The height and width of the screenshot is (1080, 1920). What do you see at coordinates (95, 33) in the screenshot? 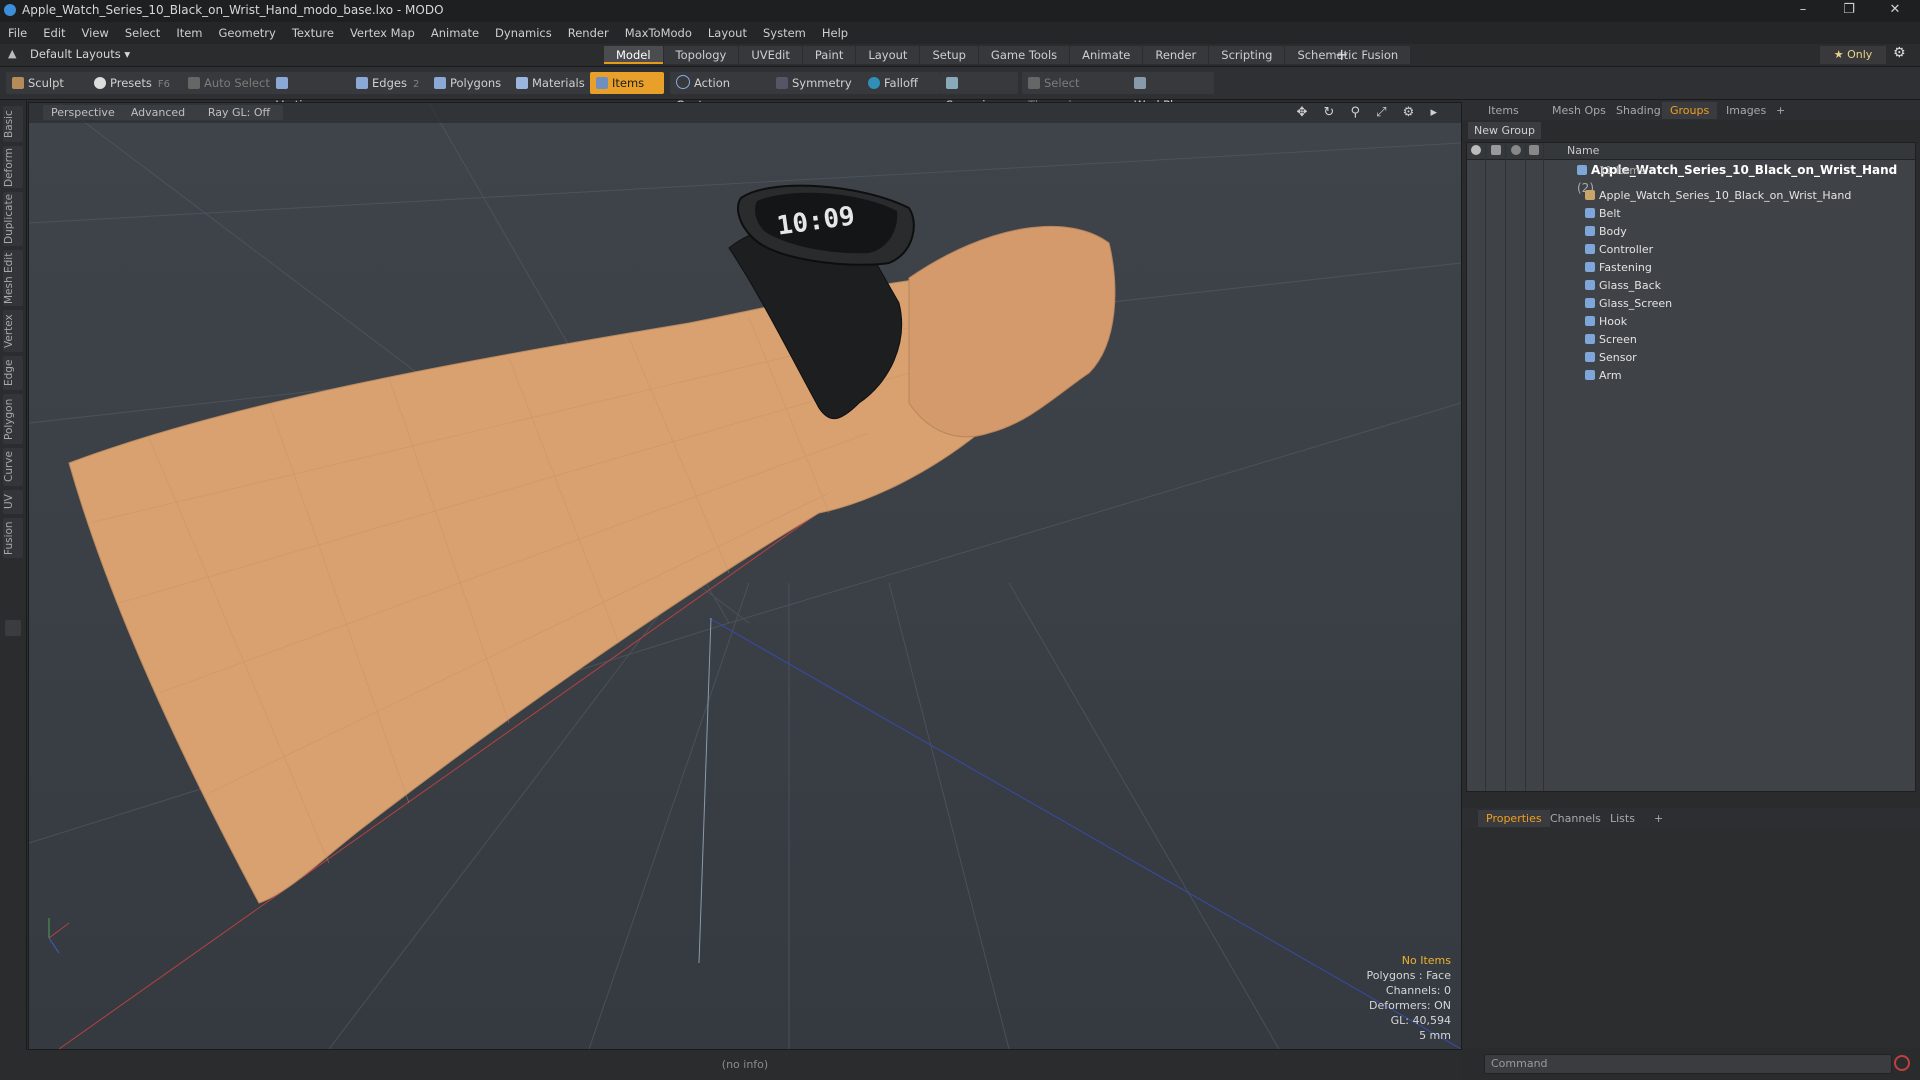
I see `menu-view: View` at bounding box center [95, 33].